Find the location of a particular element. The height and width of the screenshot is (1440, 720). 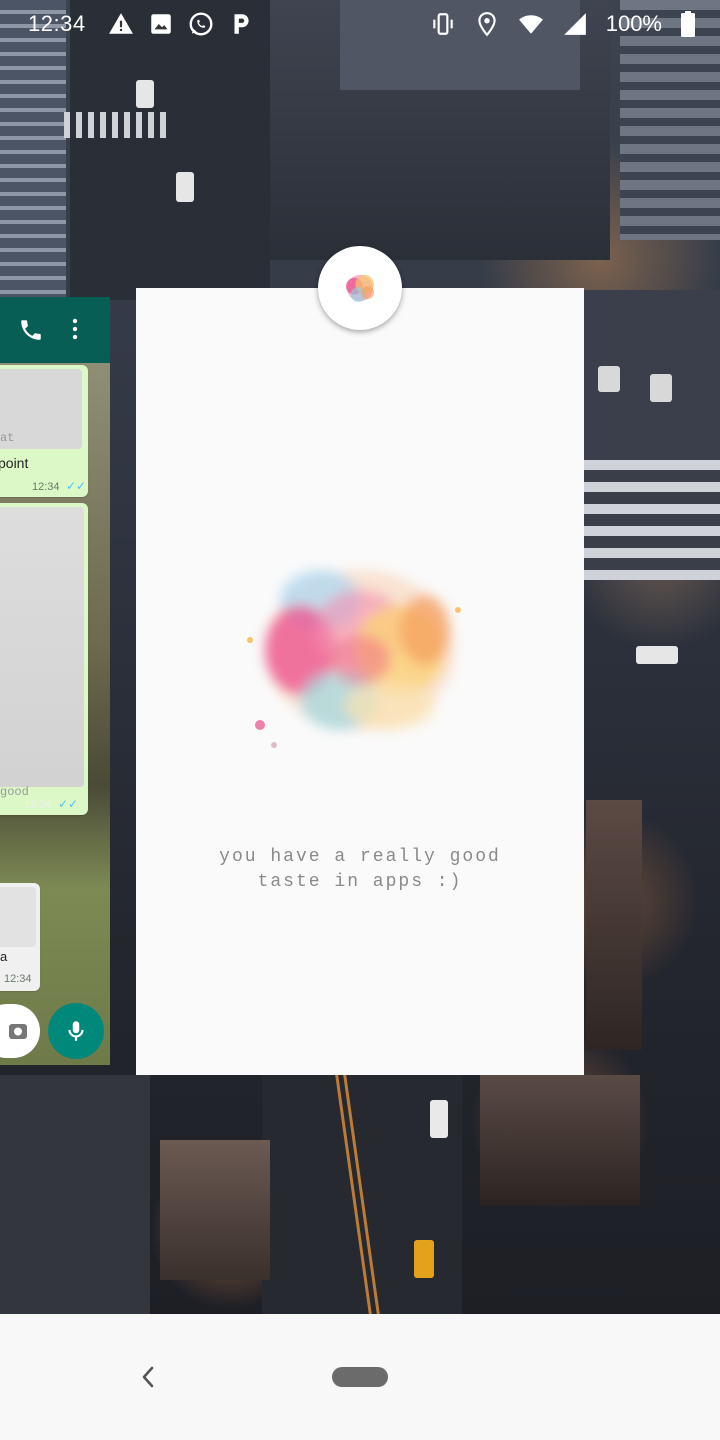

back-chevron-icon is located at coordinates (148, 1377).